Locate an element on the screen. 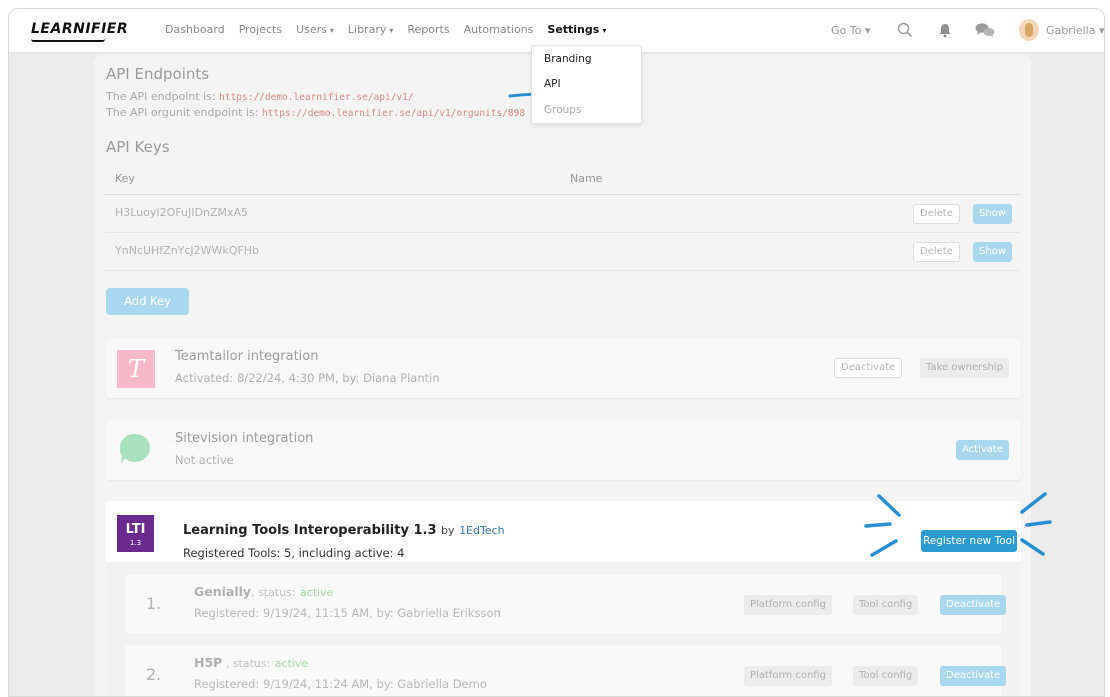 This screenshot has height=697, width=1110. dropdown-item-groups: Groups is located at coordinates (562, 110).